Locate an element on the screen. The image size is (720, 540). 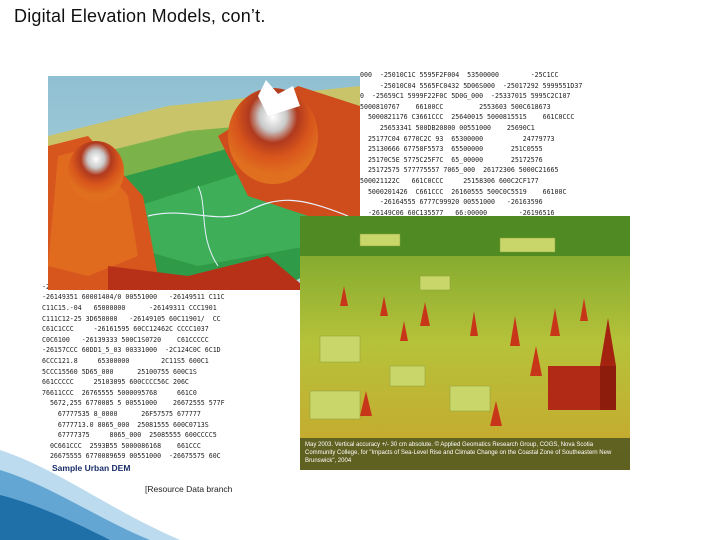
decorative-waves is located at coordinates (90, 495).